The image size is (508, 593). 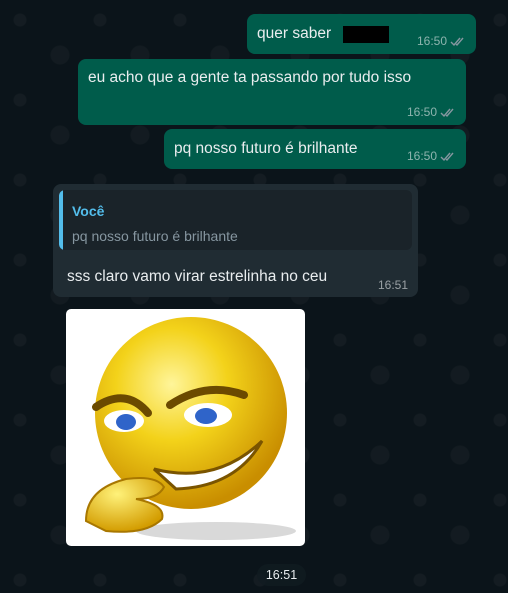 I want to click on outgoing-message: pq nosso futuro é brilhante 16:50, so click(x=315, y=149).